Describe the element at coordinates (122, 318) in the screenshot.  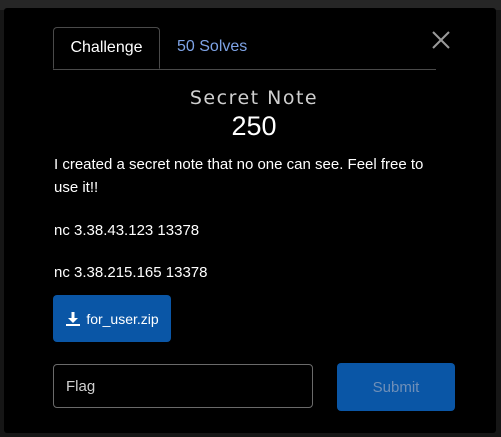
I see `file-name: for_user.zip` at that location.